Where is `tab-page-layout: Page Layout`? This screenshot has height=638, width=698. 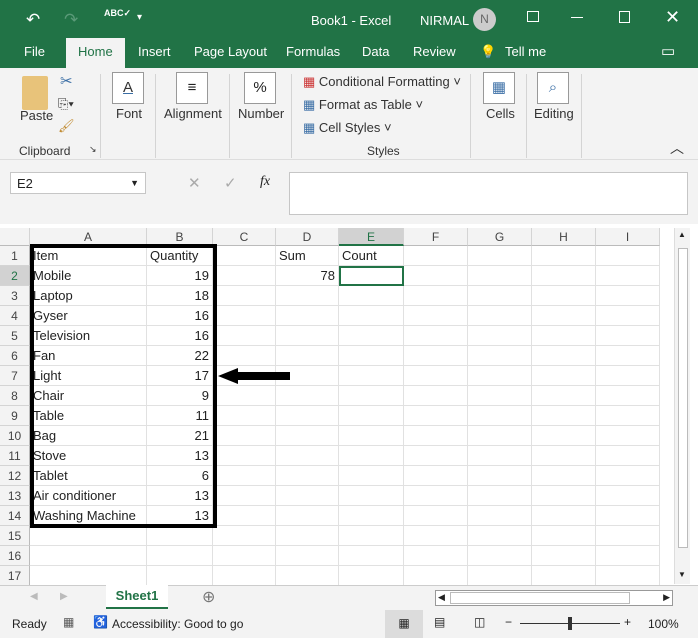 tab-page-layout: Page Layout is located at coordinates (230, 53).